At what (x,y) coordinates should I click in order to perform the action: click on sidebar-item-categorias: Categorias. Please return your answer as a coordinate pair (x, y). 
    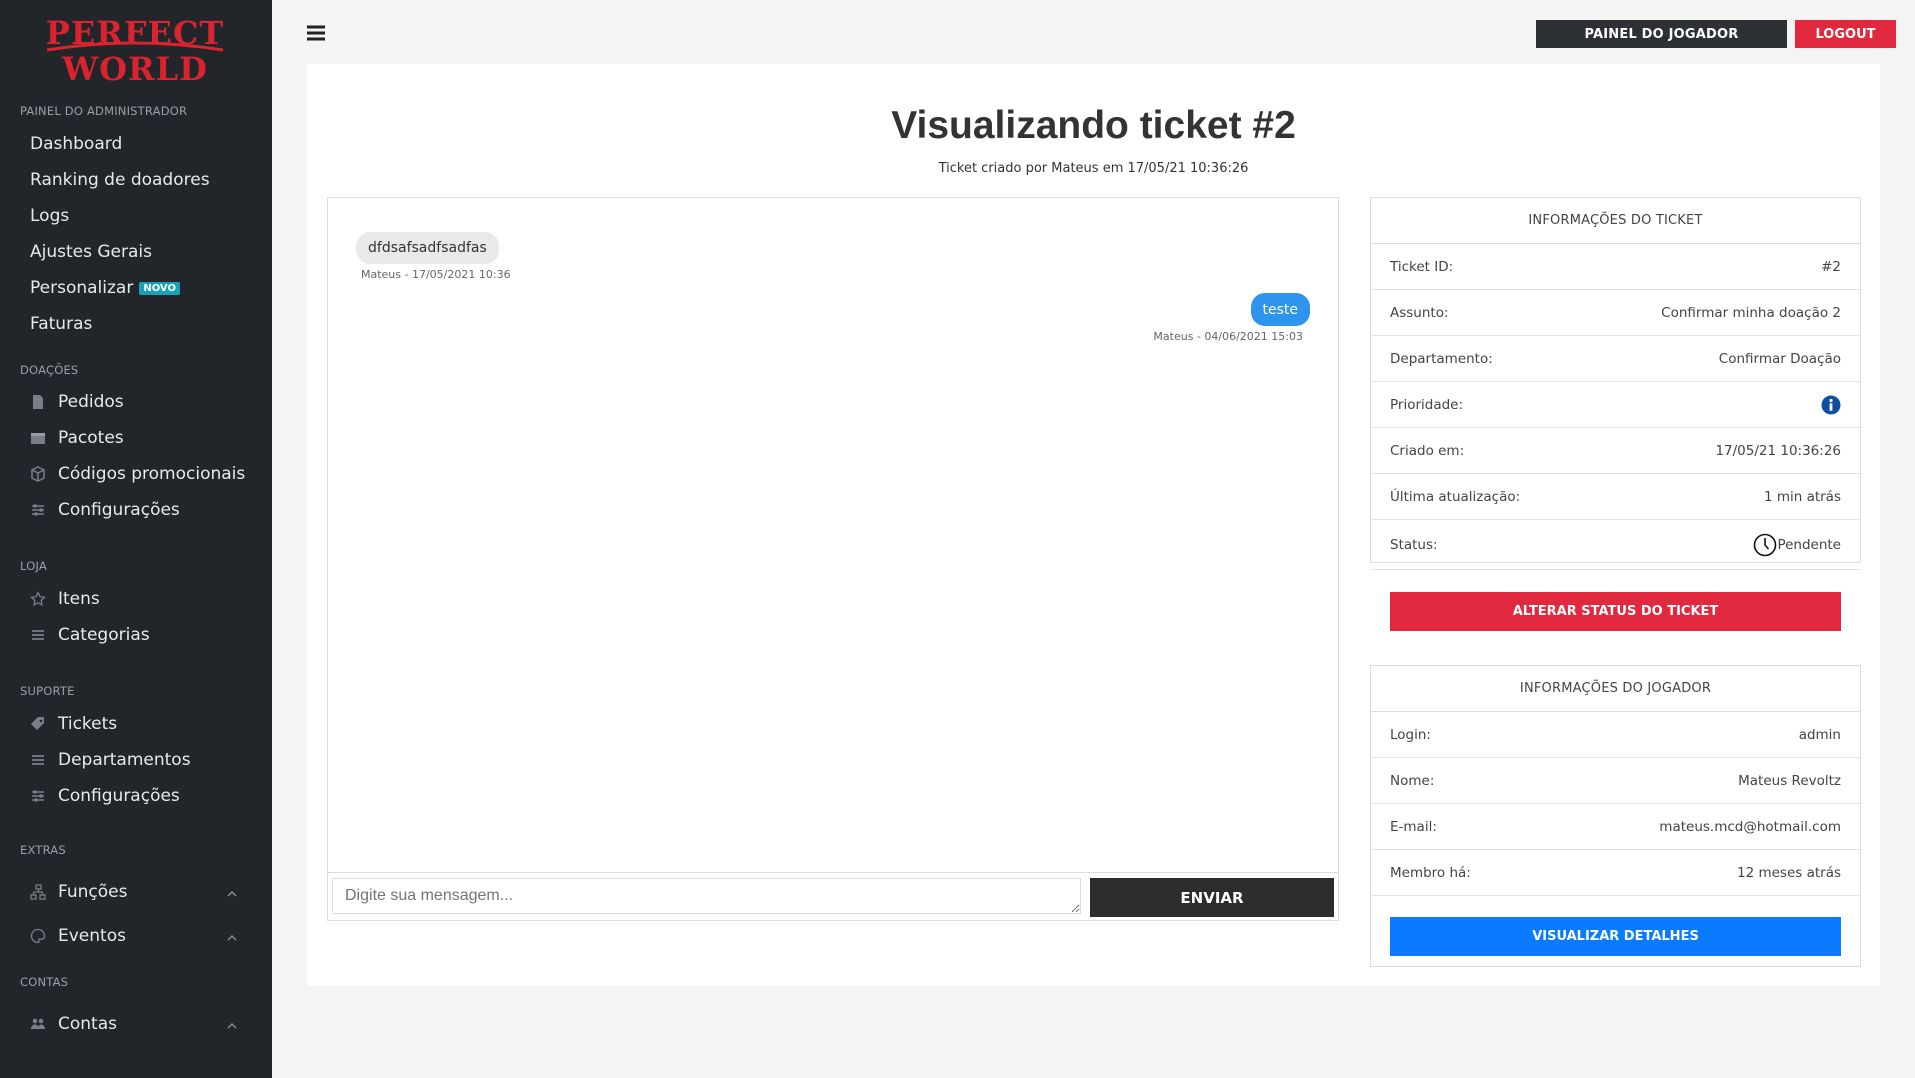
    Looking at the image, I should click on (89, 635).